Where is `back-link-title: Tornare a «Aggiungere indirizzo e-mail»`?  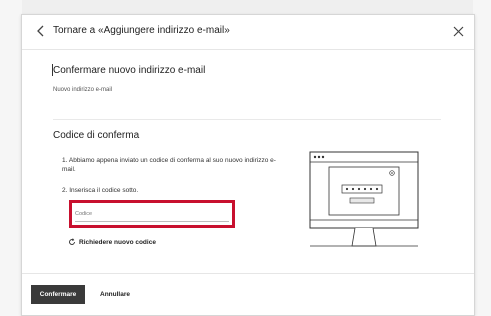 back-link-title: Tornare a «Aggiungere indirizzo e-mail» is located at coordinates (141, 30).